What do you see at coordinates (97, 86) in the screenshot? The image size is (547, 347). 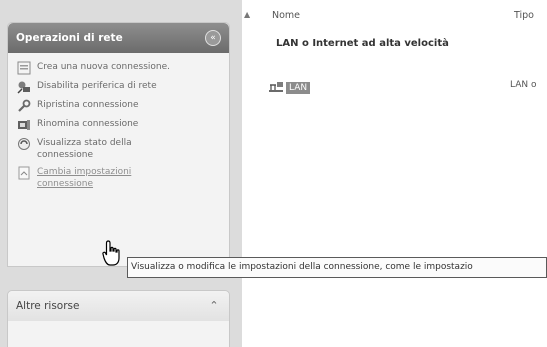 I see `task-label: Disabilita periferica di rete` at bounding box center [97, 86].